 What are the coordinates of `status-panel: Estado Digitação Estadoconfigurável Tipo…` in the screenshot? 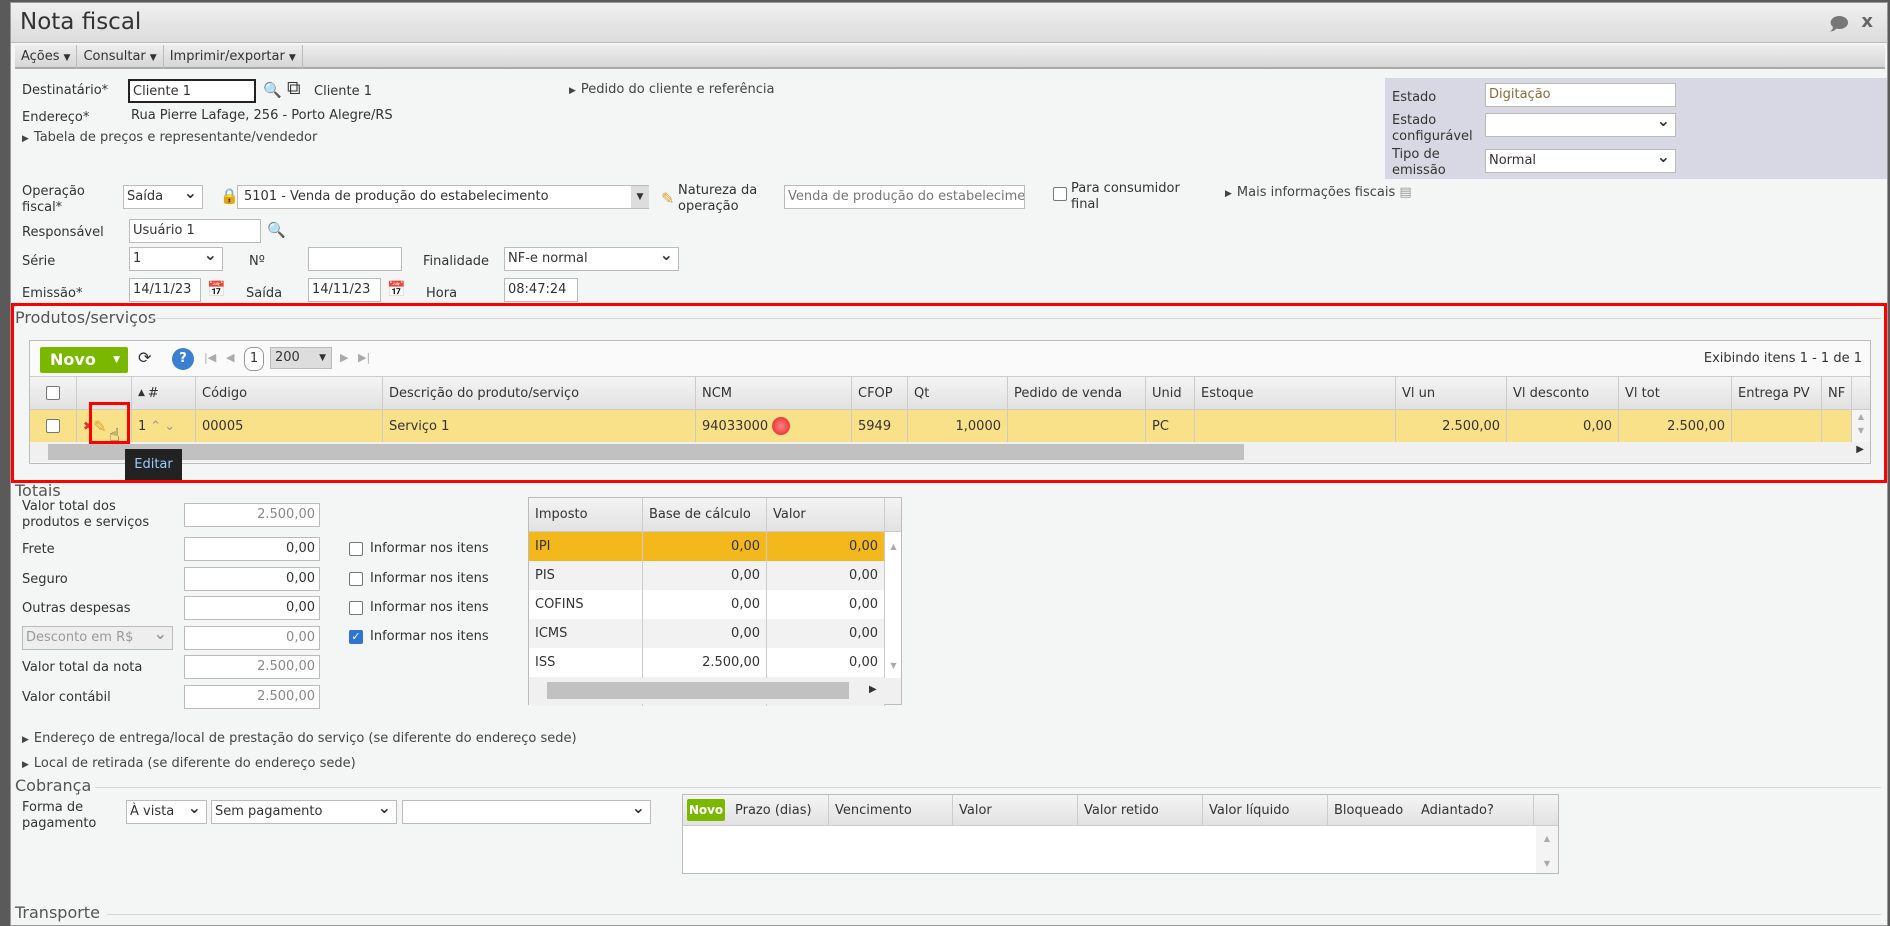 It's located at (1636, 128).